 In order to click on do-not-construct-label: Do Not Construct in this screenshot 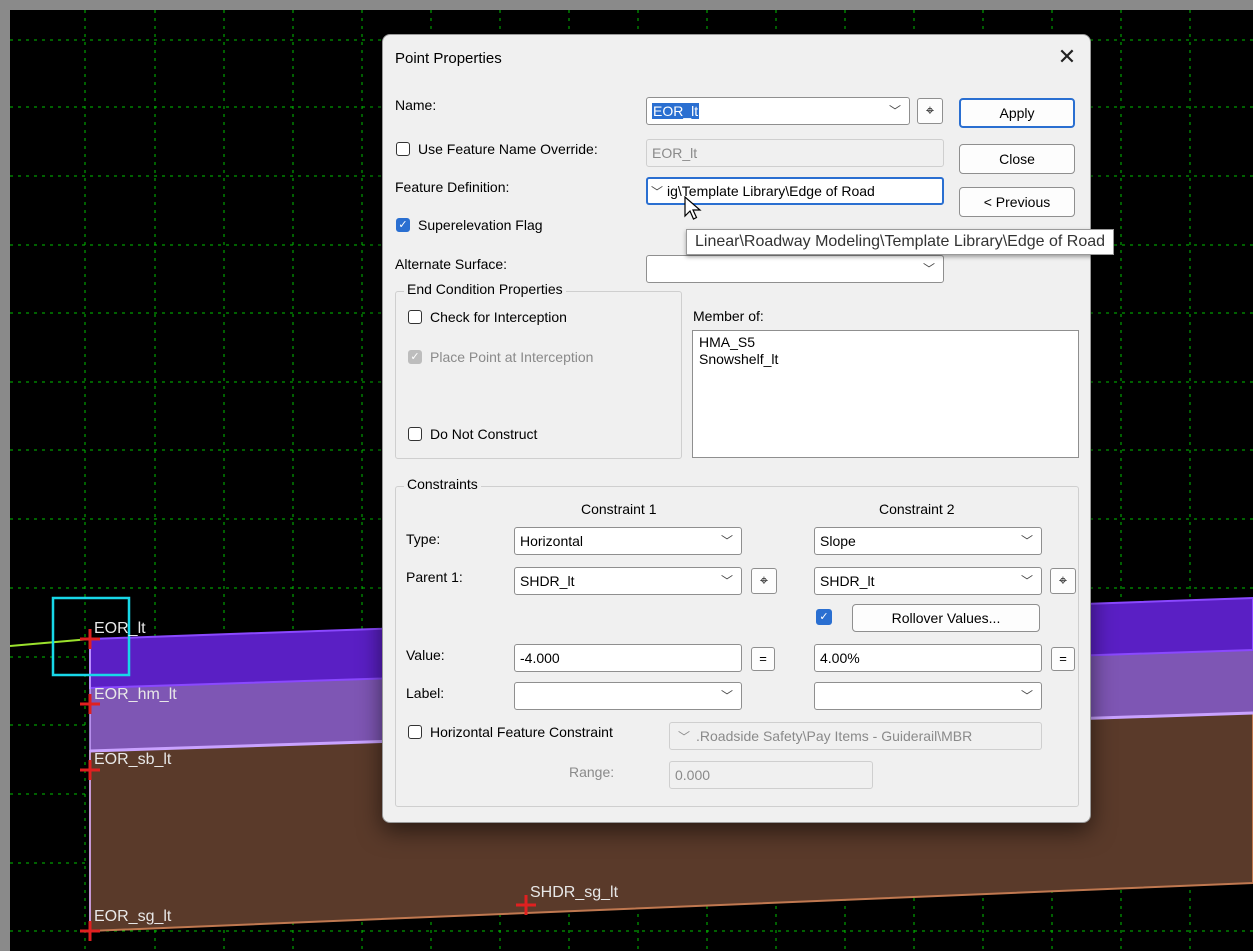, I will do `click(484, 434)`.